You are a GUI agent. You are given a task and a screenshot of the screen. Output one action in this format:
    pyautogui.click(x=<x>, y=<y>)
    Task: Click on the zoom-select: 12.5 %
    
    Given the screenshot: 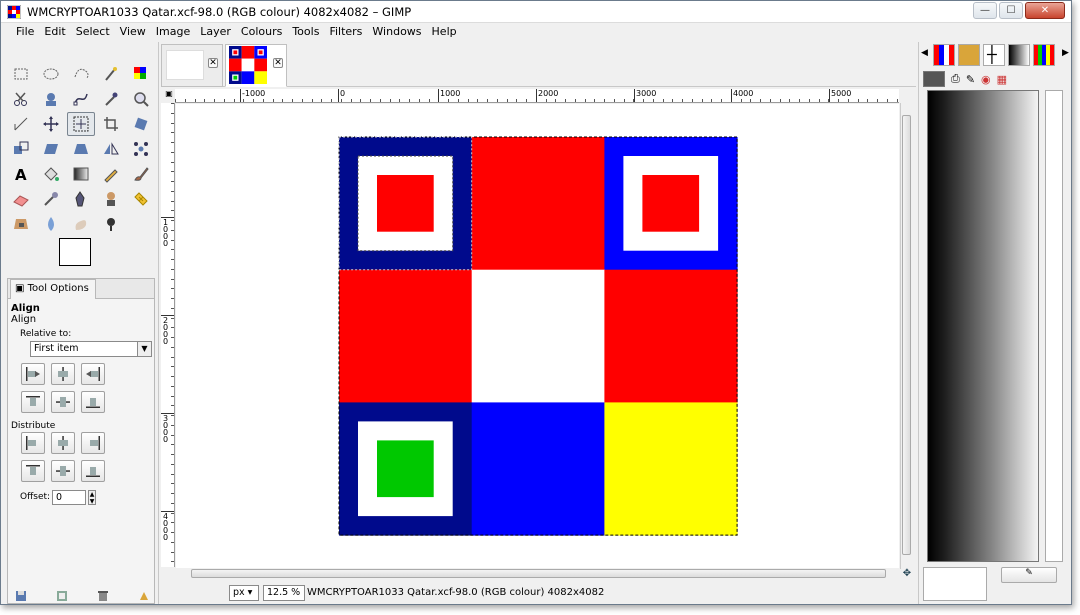 What is the action you would take?
    pyautogui.click(x=284, y=593)
    